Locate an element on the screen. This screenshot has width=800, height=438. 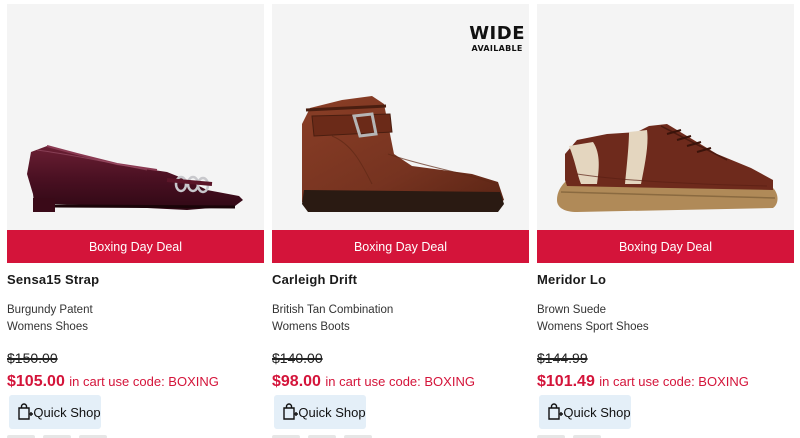
burgundy-patent-flat-icon is located at coordinates (135, 178).